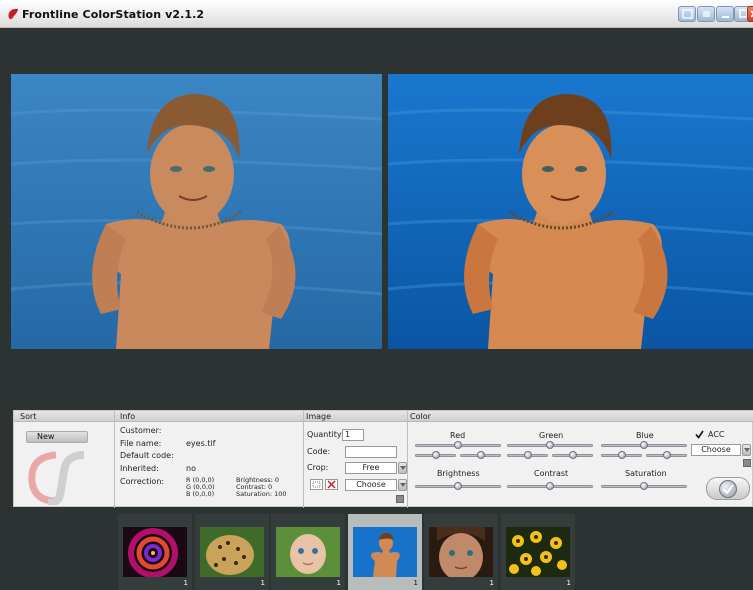 The width and height of the screenshot is (753, 590). Describe the element at coordinates (353, 435) in the screenshot. I see `quantity-input: 1` at that location.